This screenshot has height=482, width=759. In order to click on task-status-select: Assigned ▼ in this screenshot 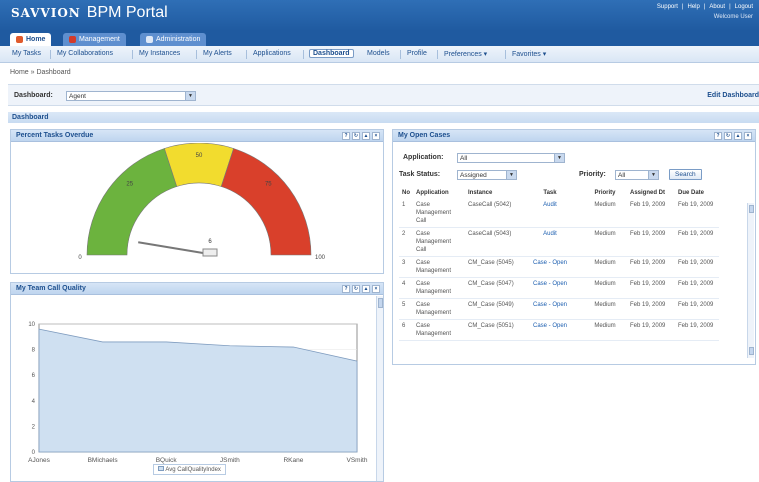, I will do `click(487, 175)`.